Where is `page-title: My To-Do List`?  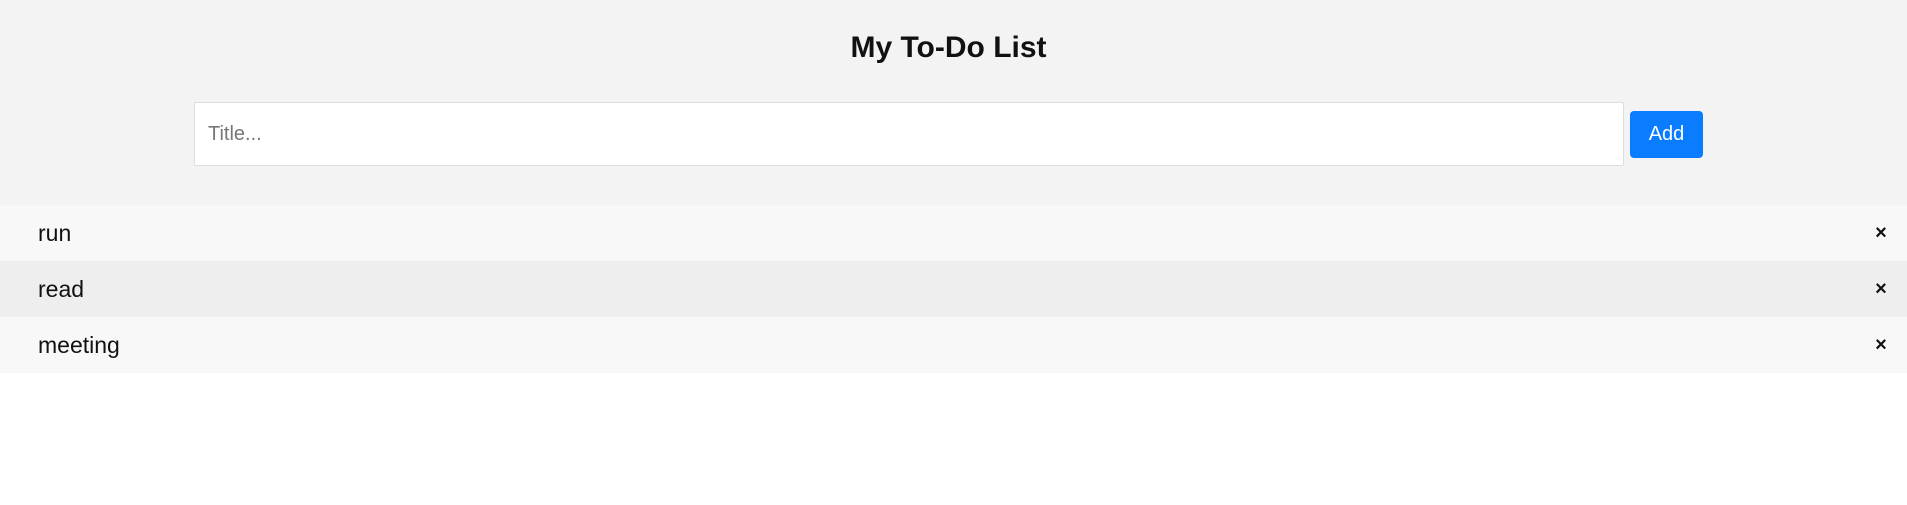
page-title: My To-Do List is located at coordinates (948, 47).